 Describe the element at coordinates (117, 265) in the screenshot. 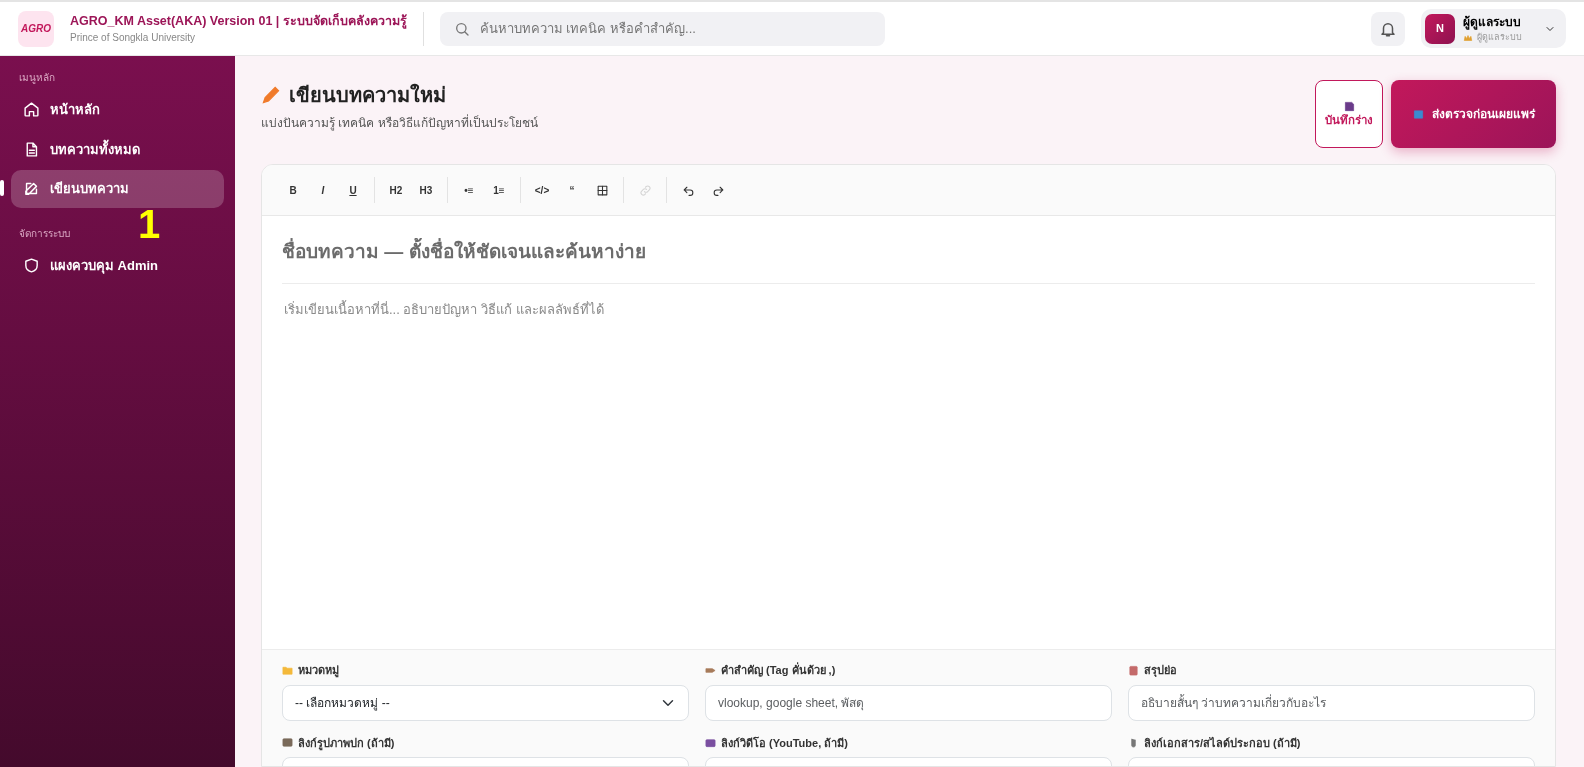

I see `sidebar-item: แผงควบคุม Admin` at that location.